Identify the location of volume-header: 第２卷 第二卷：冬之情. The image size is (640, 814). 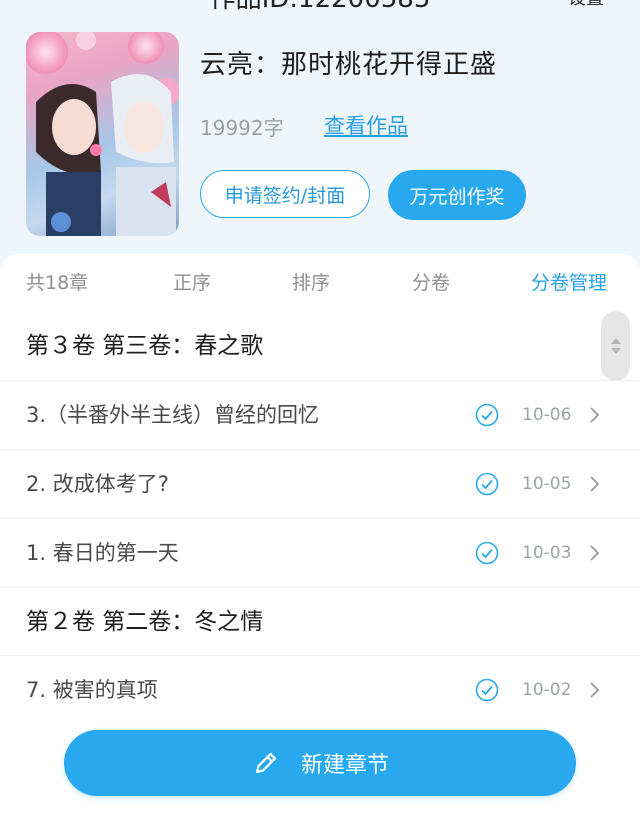
(320, 621).